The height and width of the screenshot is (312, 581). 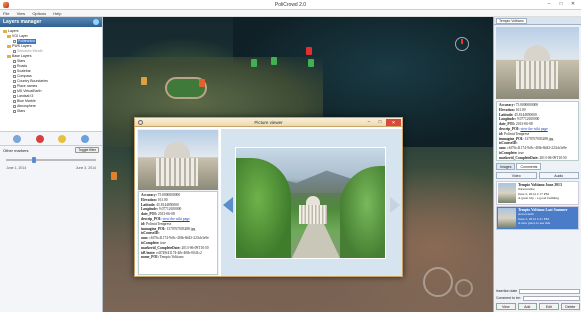 What do you see at coordinates (87, 150) in the screenshot?
I see `toggle-filter-button: Toggle filter` at bounding box center [87, 150].